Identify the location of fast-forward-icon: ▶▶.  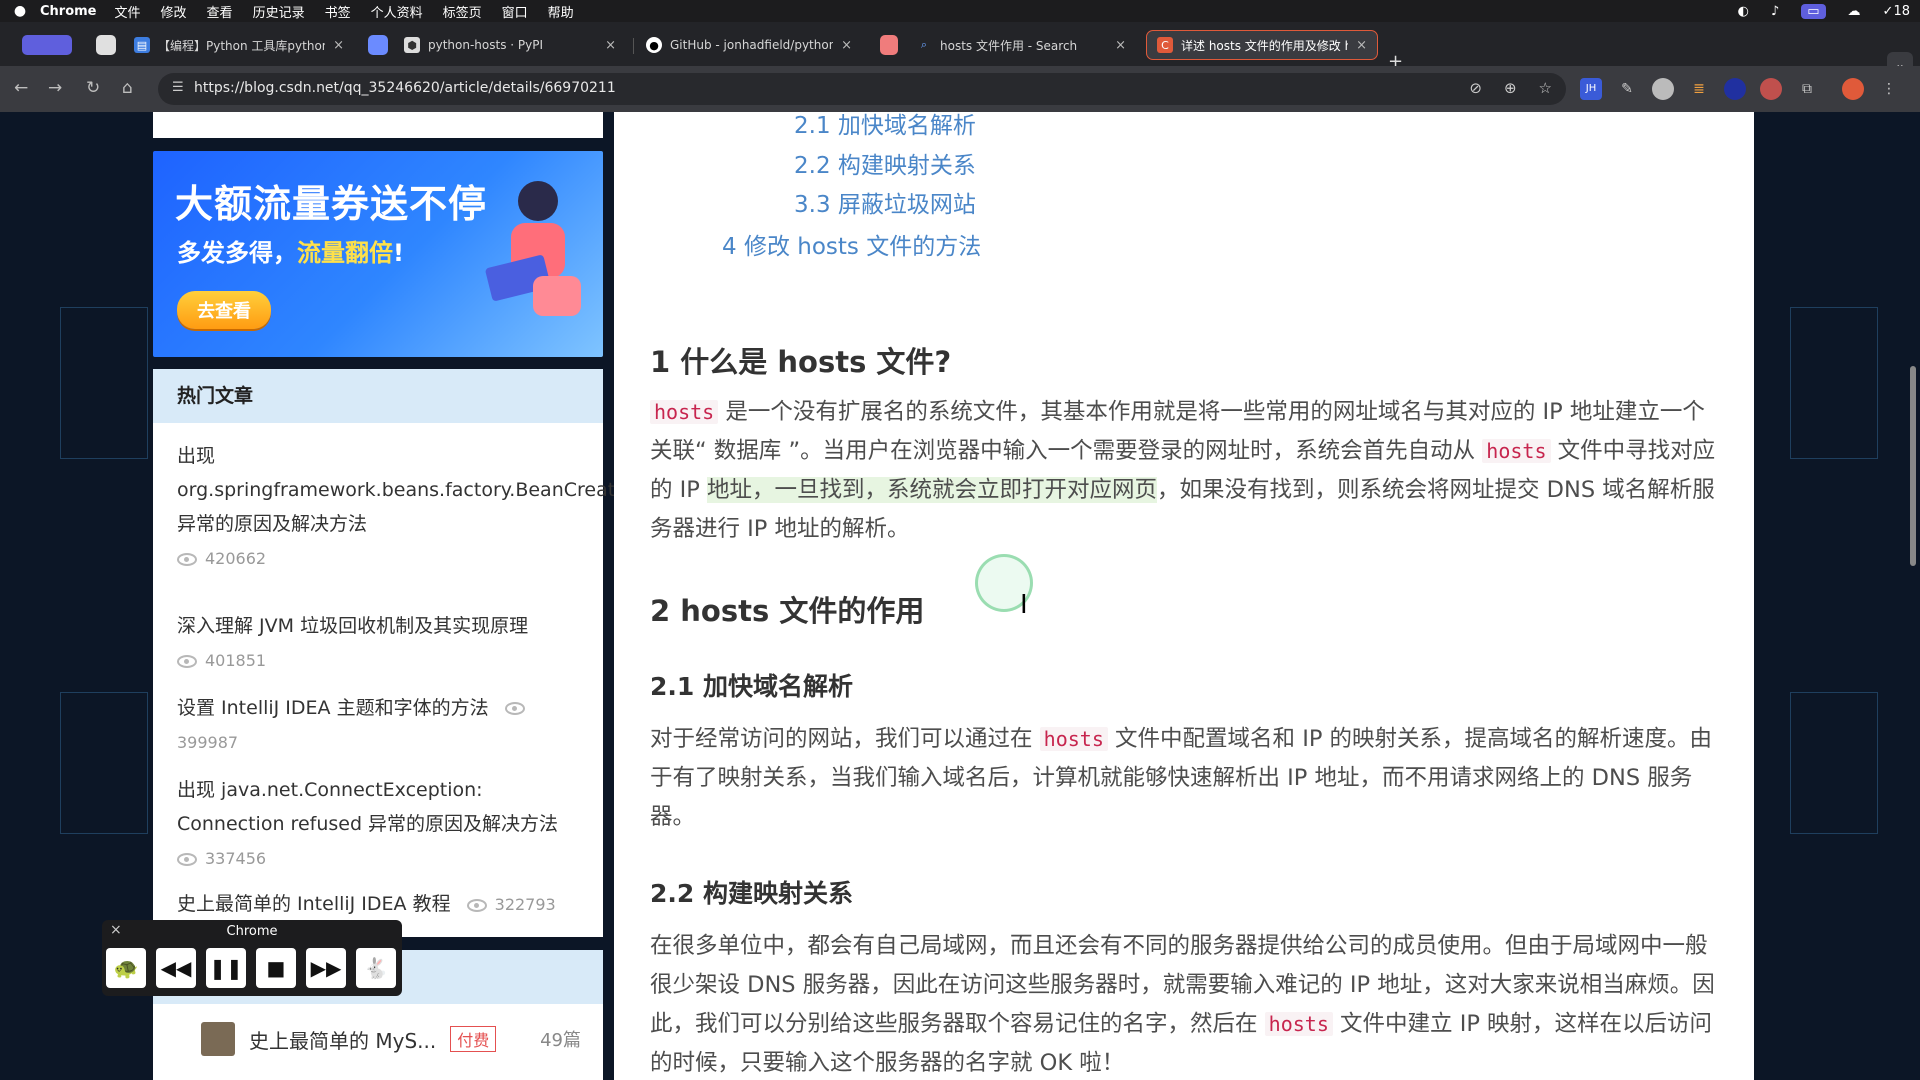
(326, 968).